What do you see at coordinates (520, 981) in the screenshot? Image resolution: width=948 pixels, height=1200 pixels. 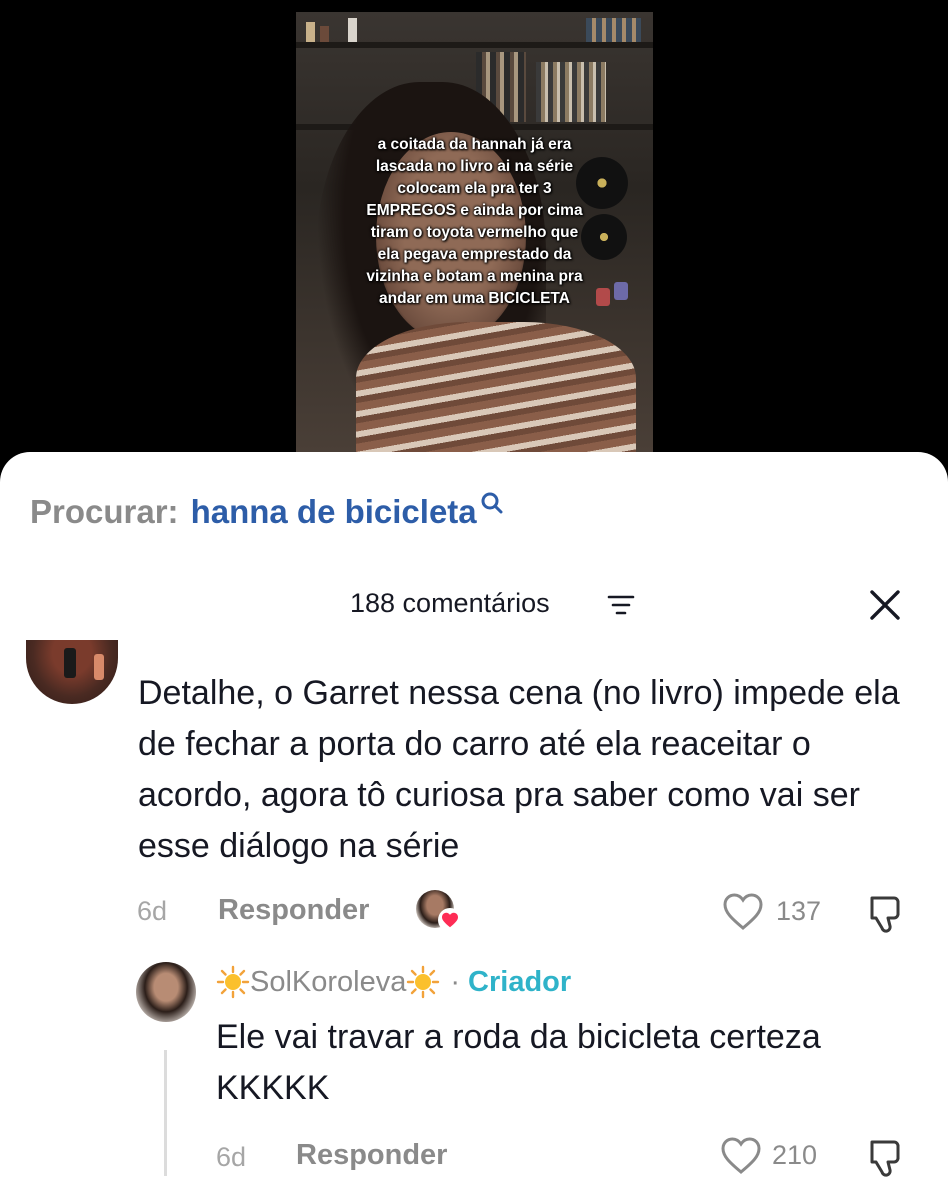 I see `creator-badge: Criador` at bounding box center [520, 981].